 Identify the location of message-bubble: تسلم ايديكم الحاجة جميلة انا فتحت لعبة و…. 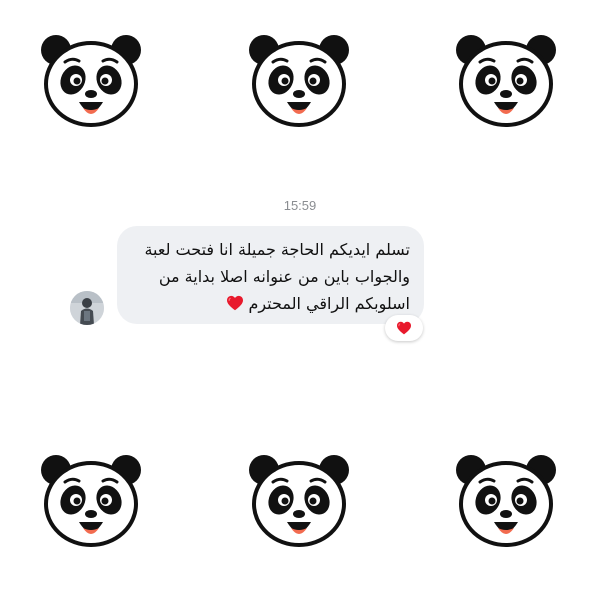
(270, 275).